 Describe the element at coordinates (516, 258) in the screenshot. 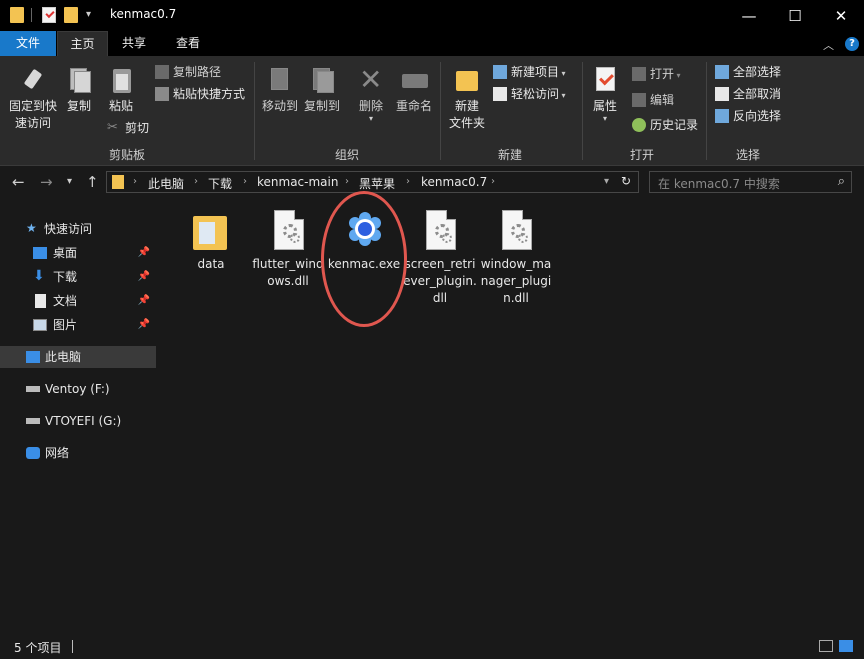

I see `list-item: window_manager_plugin.dll` at that location.